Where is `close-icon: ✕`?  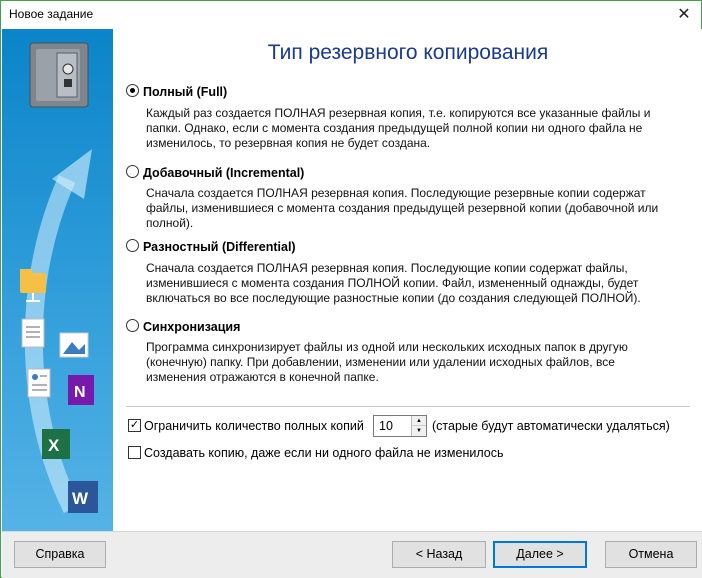
close-icon: ✕ is located at coordinates (684, 15).